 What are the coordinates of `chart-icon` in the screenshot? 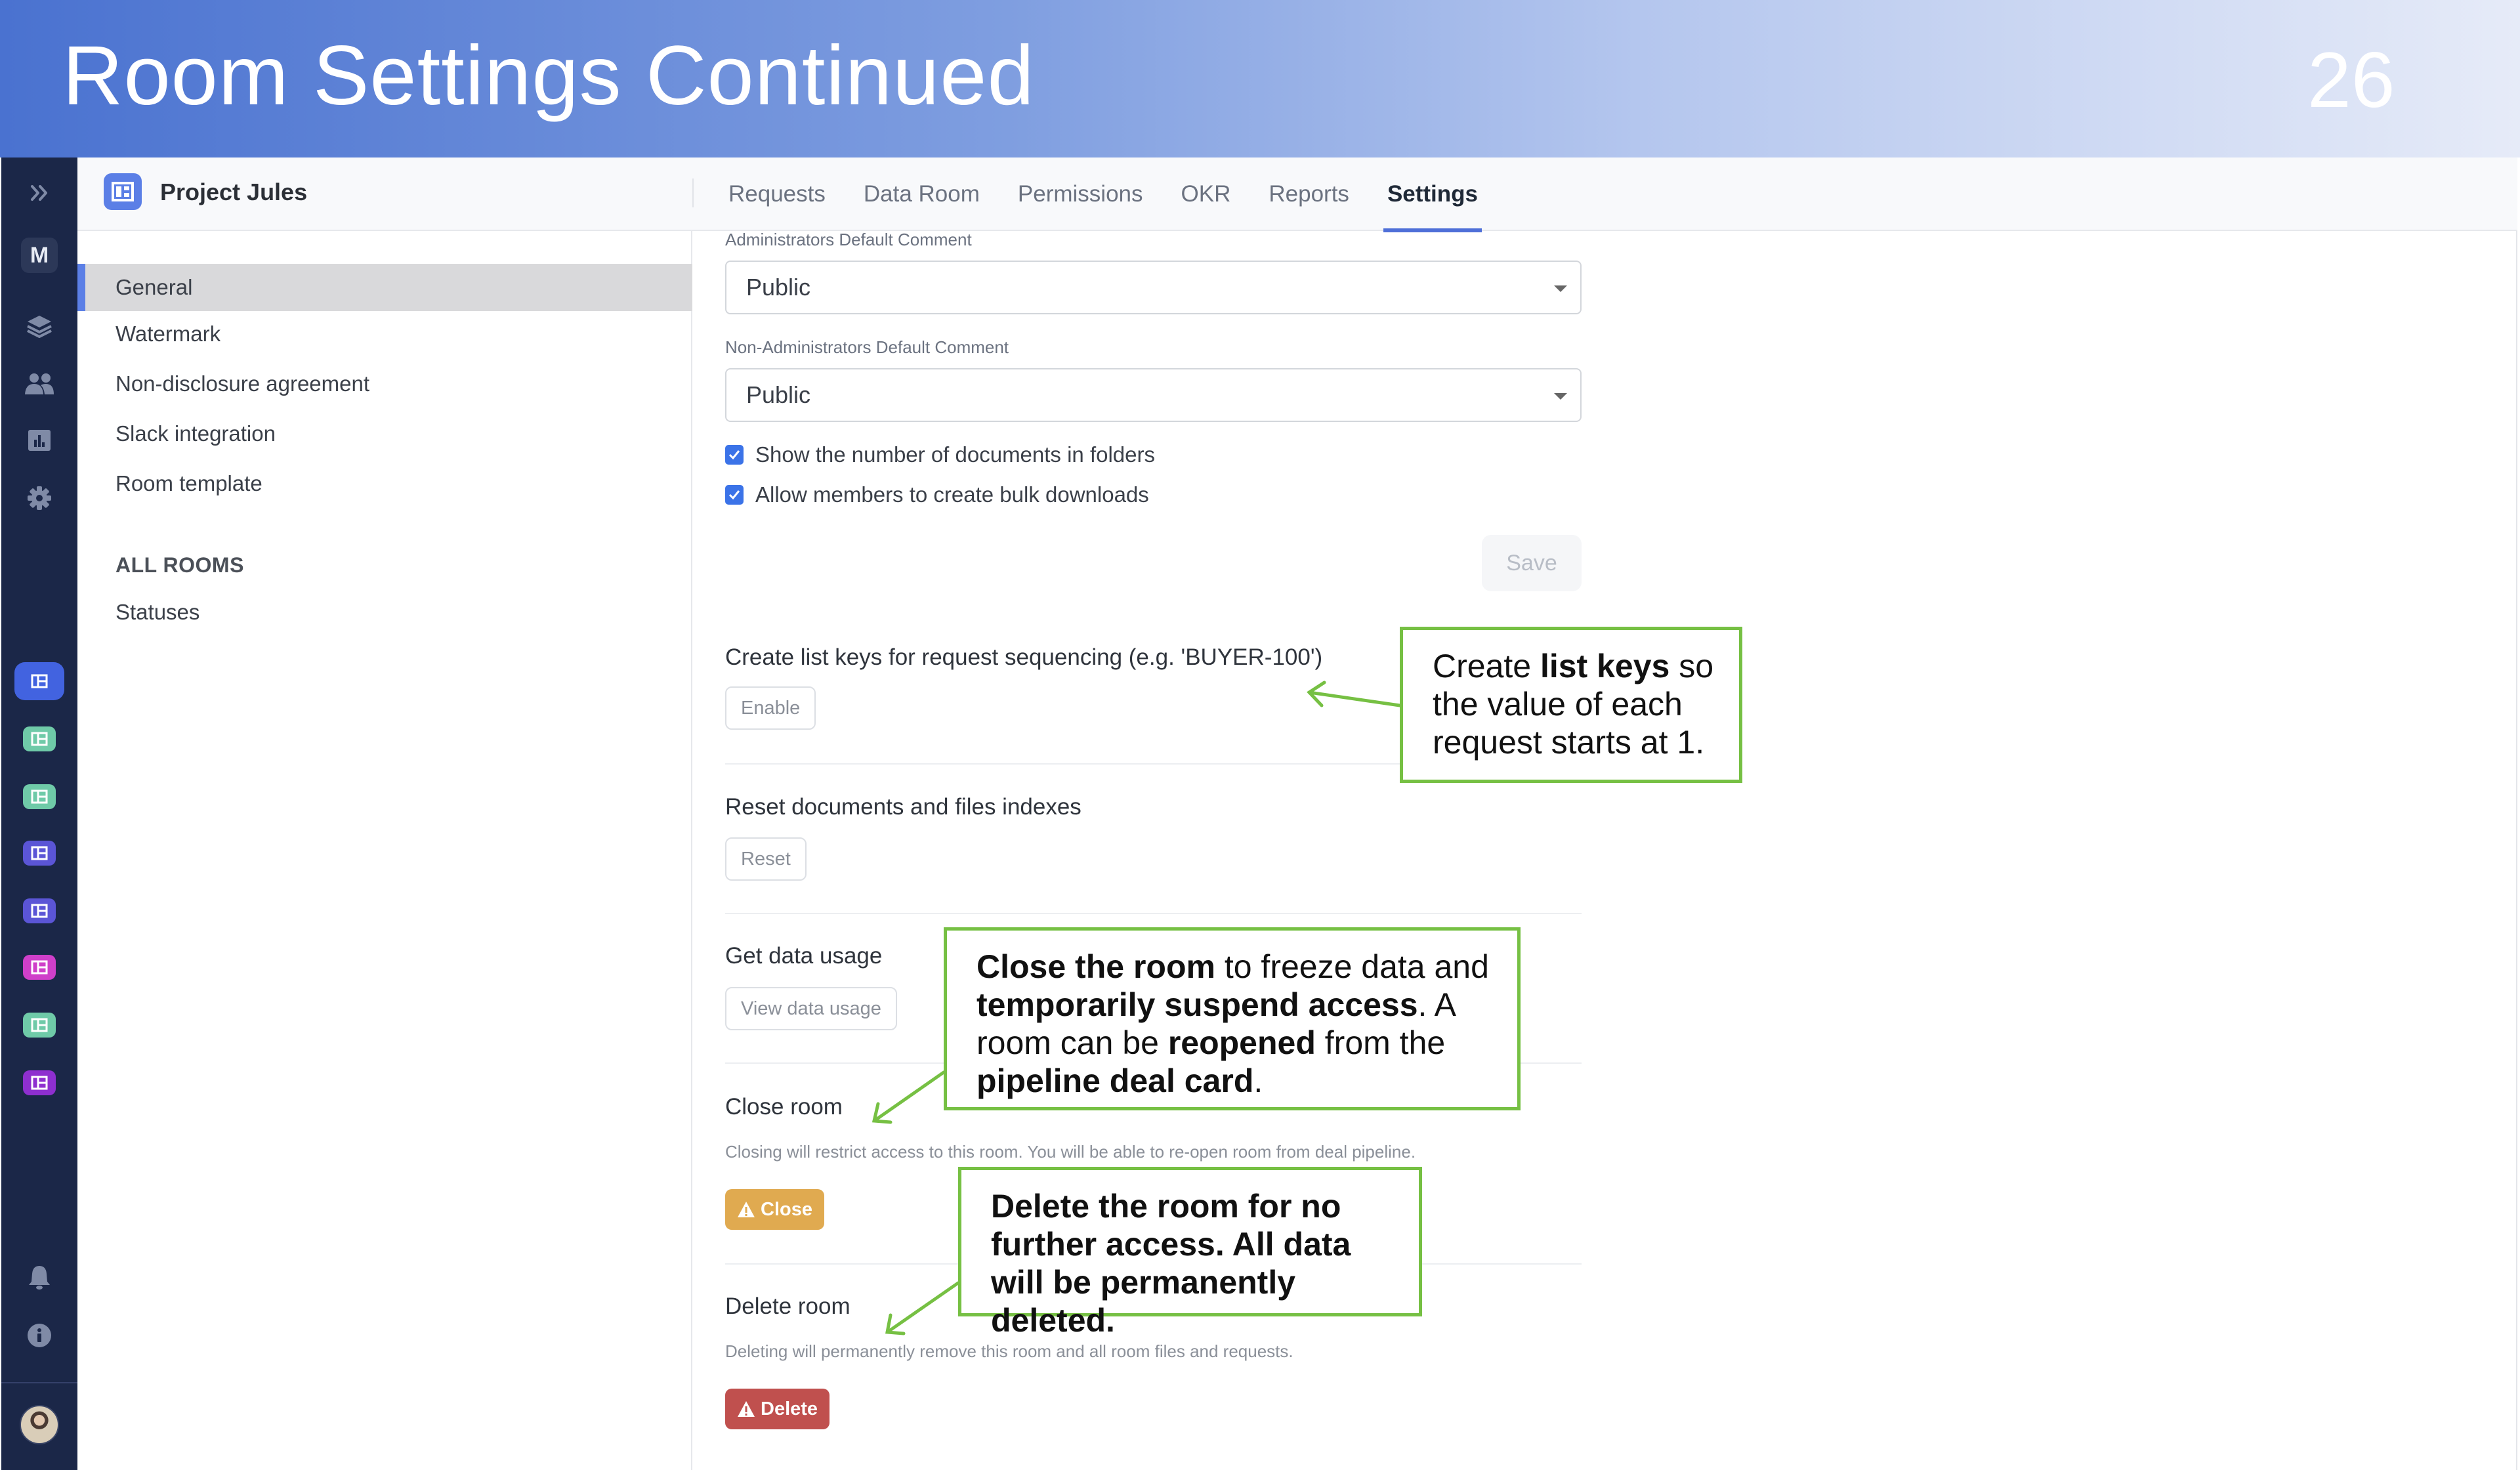 It's located at (39, 440).